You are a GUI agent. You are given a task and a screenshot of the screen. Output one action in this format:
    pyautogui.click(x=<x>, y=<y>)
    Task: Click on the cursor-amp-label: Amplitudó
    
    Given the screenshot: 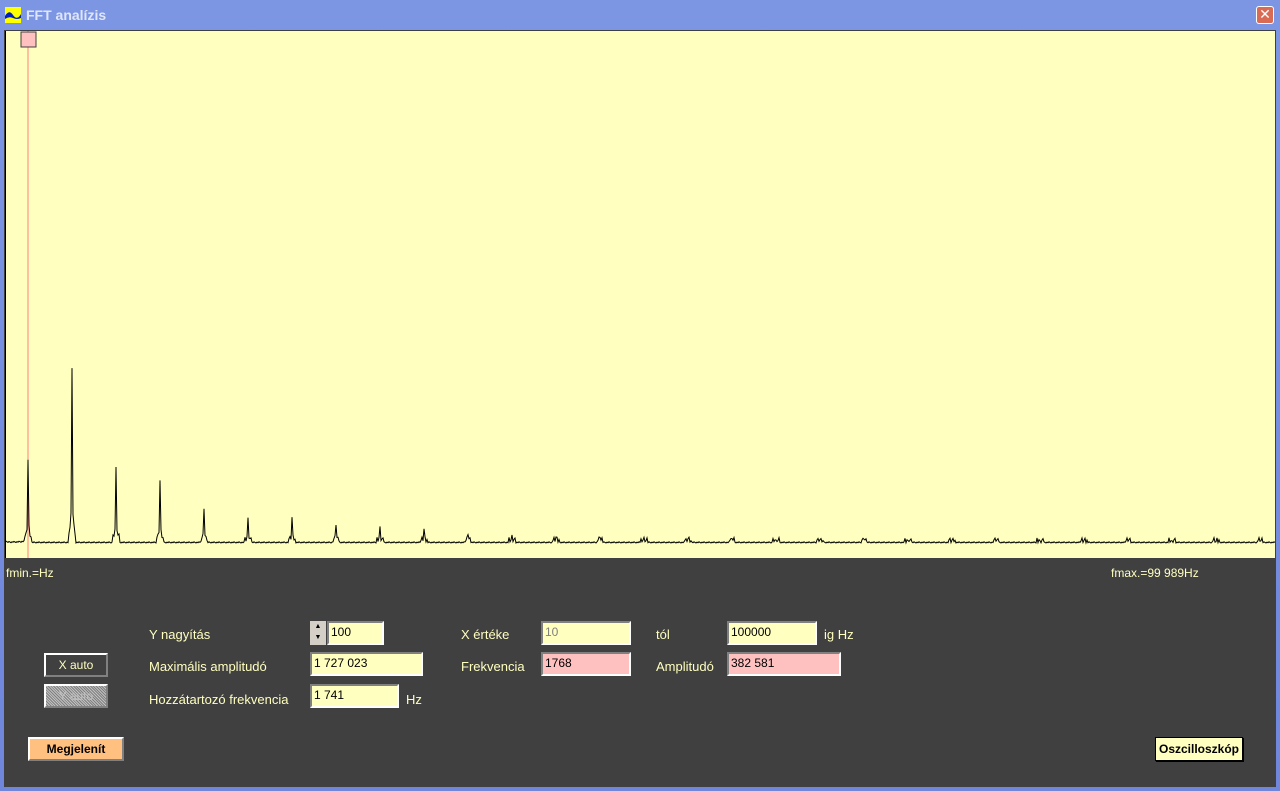 What is the action you would take?
    pyautogui.click(x=685, y=666)
    